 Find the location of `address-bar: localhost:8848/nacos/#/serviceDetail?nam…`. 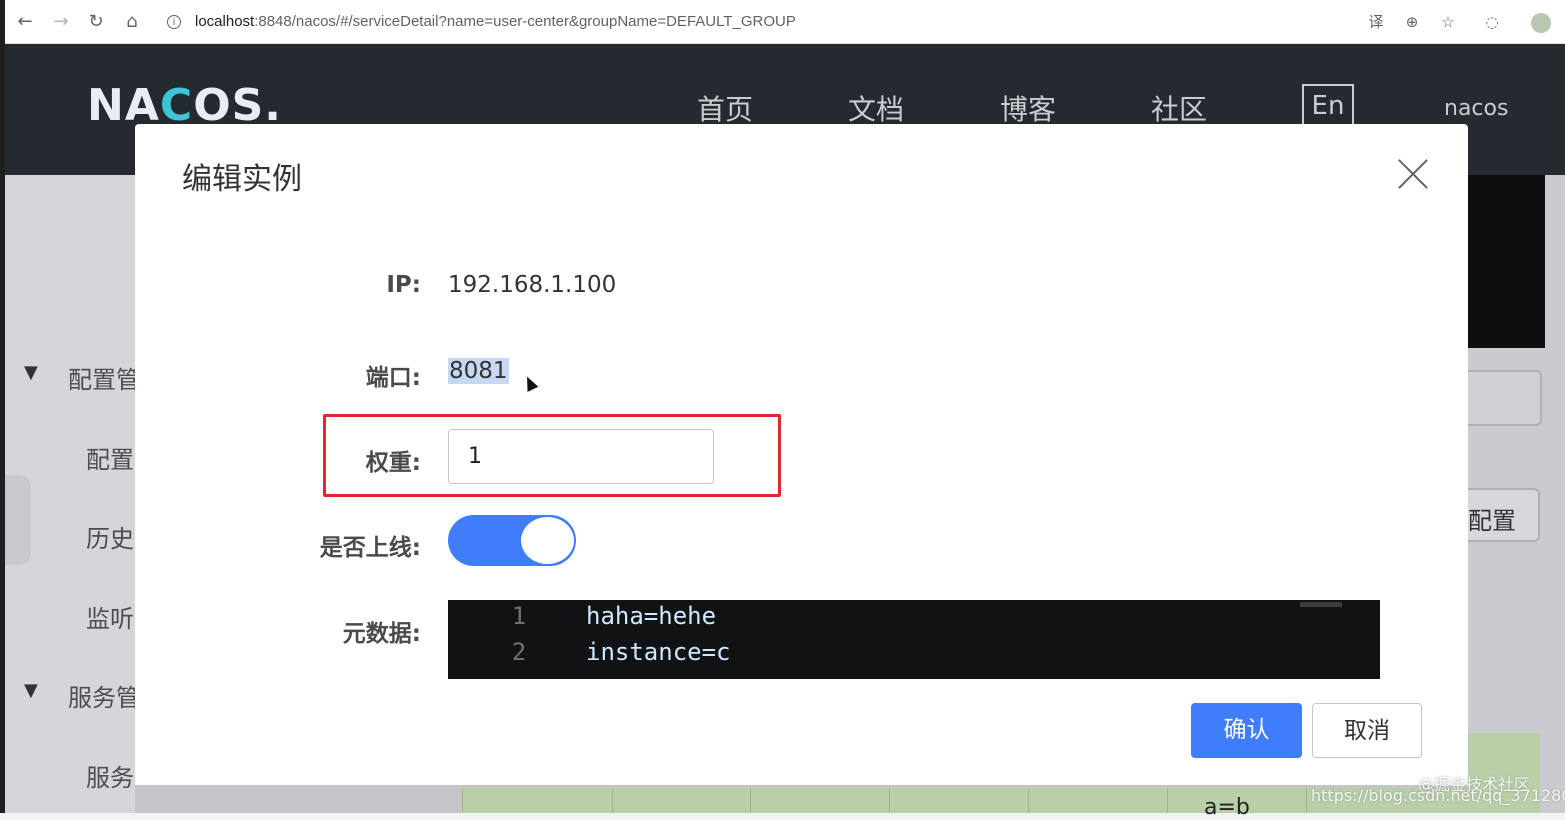

address-bar: localhost:8848/nacos/#/serviceDetail?nam… is located at coordinates (495, 21).